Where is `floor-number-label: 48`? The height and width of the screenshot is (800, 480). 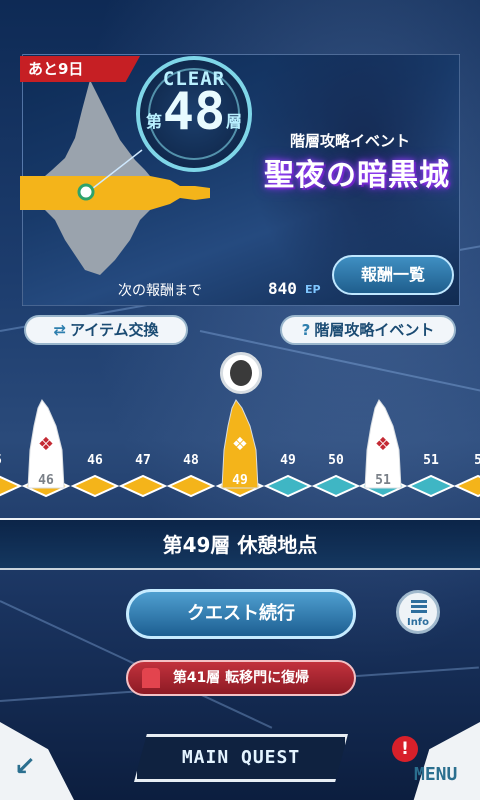 floor-number-label: 48 is located at coordinates (191, 460).